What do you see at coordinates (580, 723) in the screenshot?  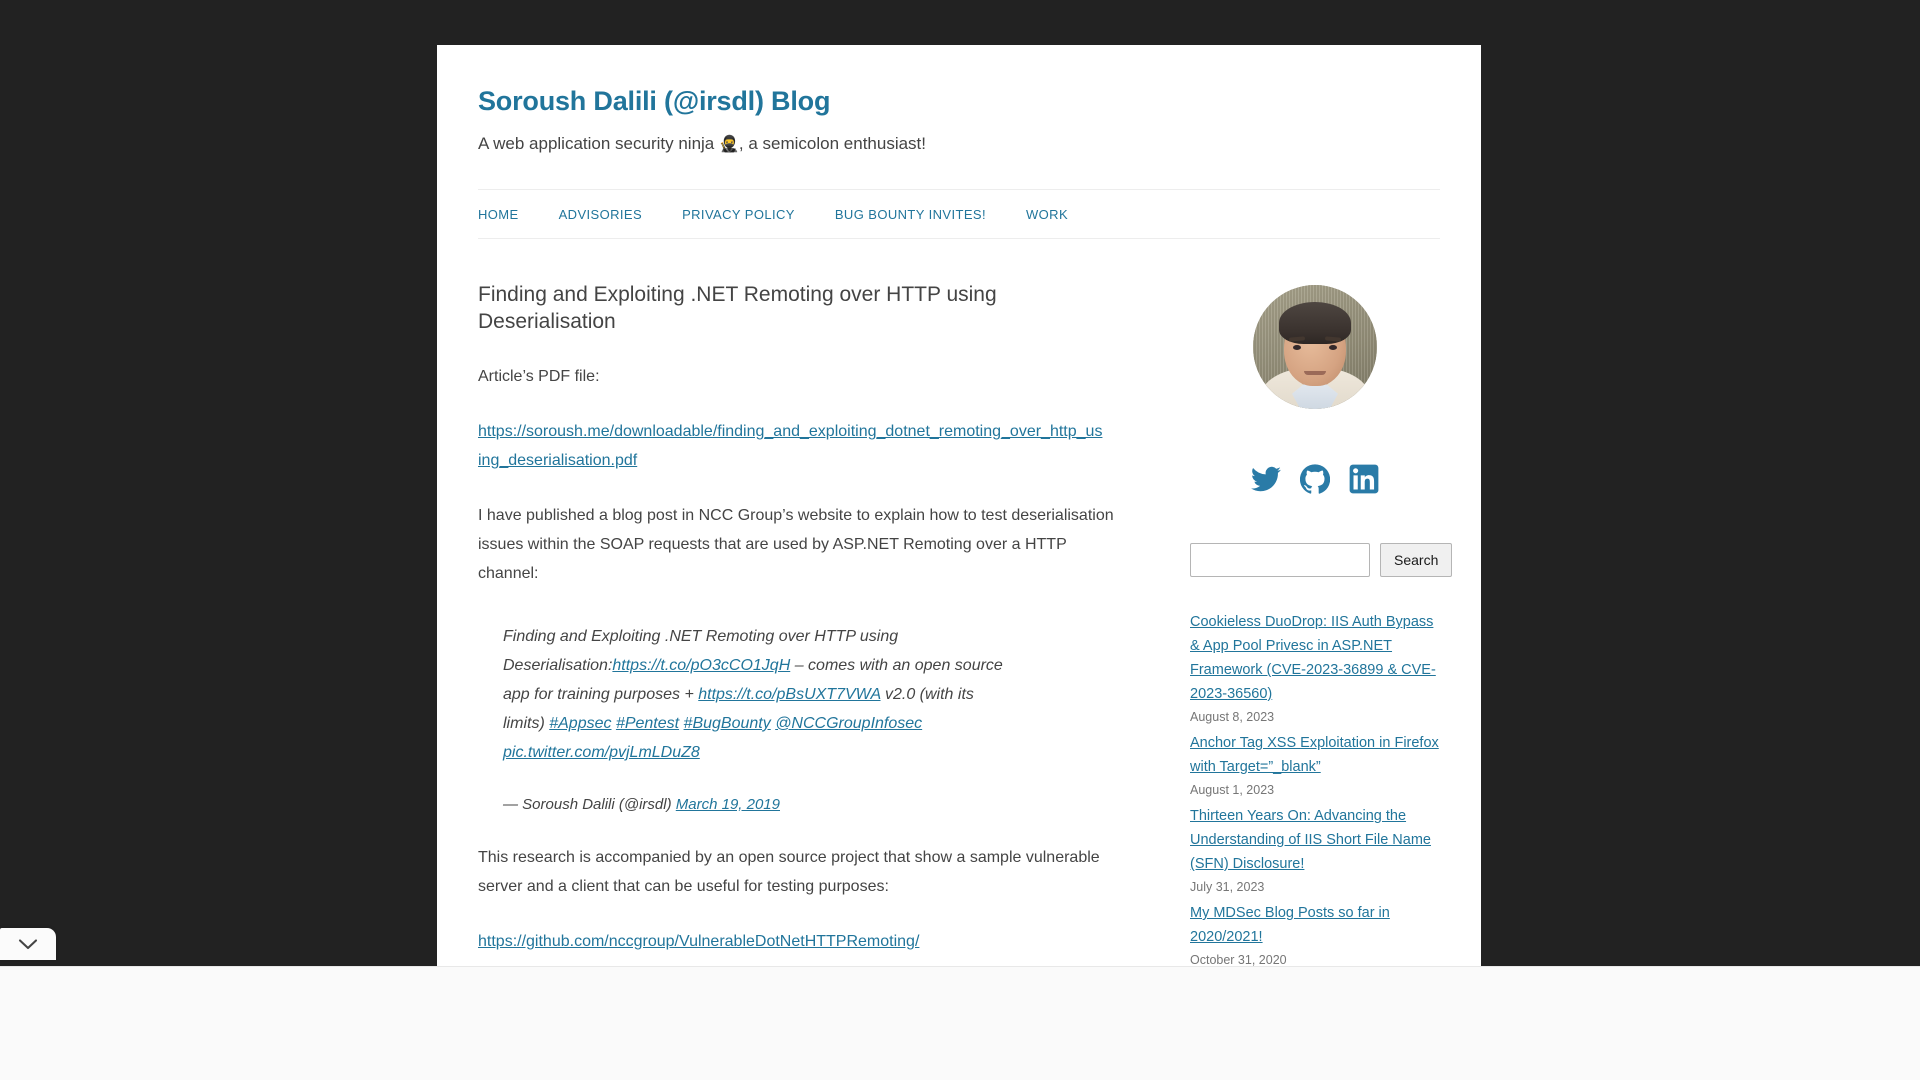 I see `tweet-hashtag-appsec: #Appsec` at bounding box center [580, 723].